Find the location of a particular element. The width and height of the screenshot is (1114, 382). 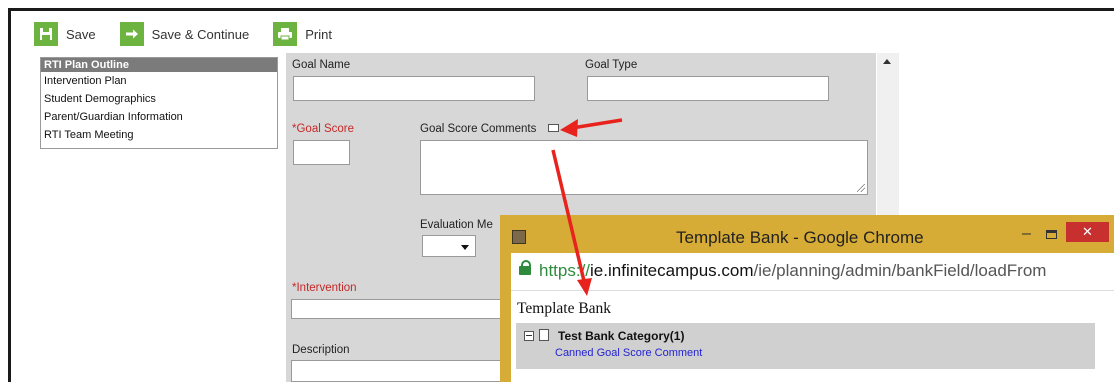

outline-item-intervention-plan: Intervention Plan is located at coordinates (159, 81).